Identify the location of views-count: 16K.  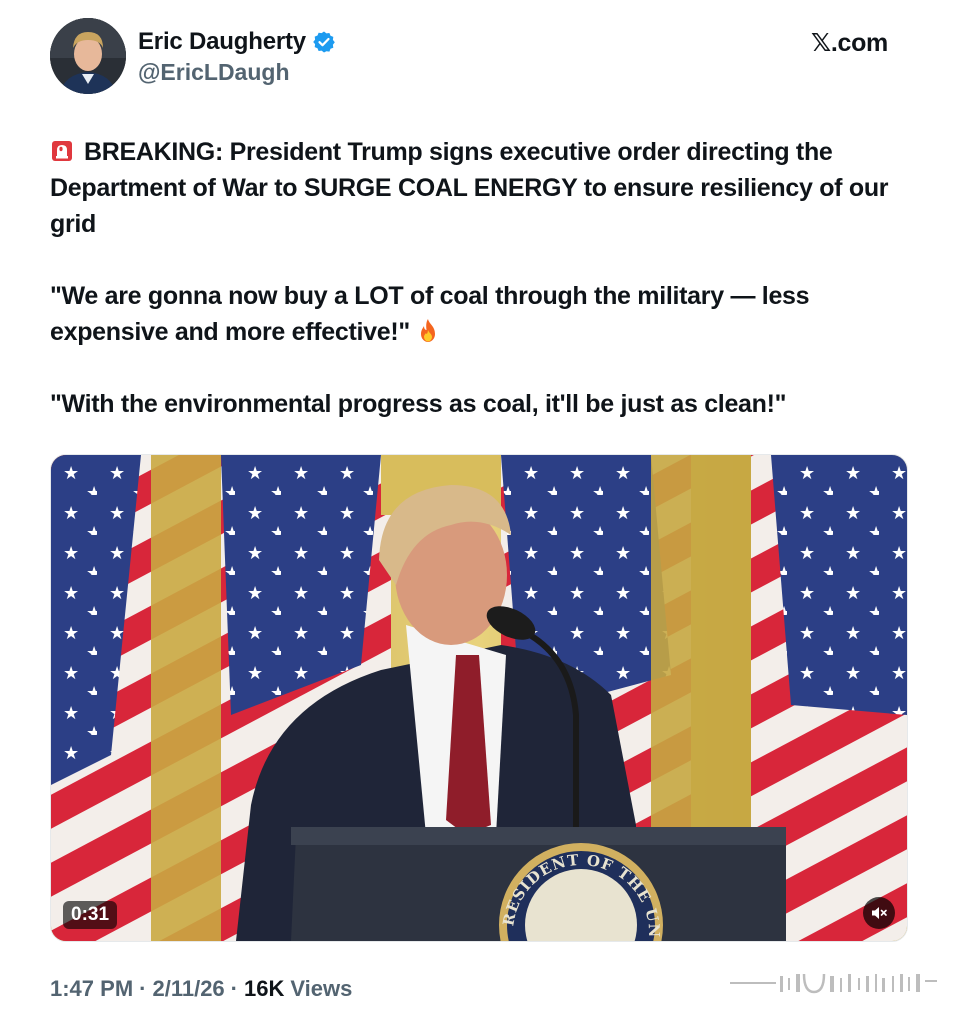
(264, 988).